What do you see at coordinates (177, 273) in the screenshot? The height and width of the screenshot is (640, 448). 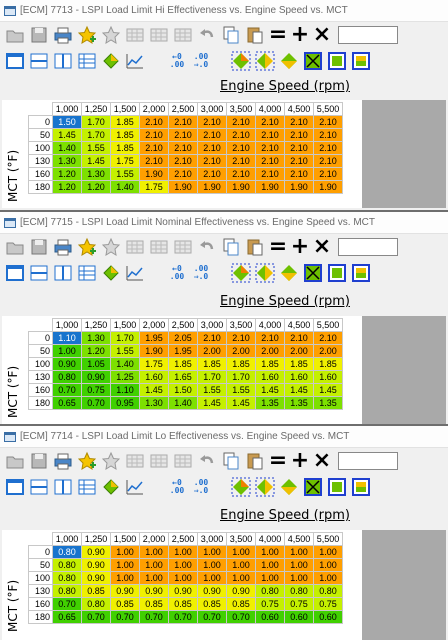 I see `decimal-increase-icon: ←0.00` at bounding box center [177, 273].